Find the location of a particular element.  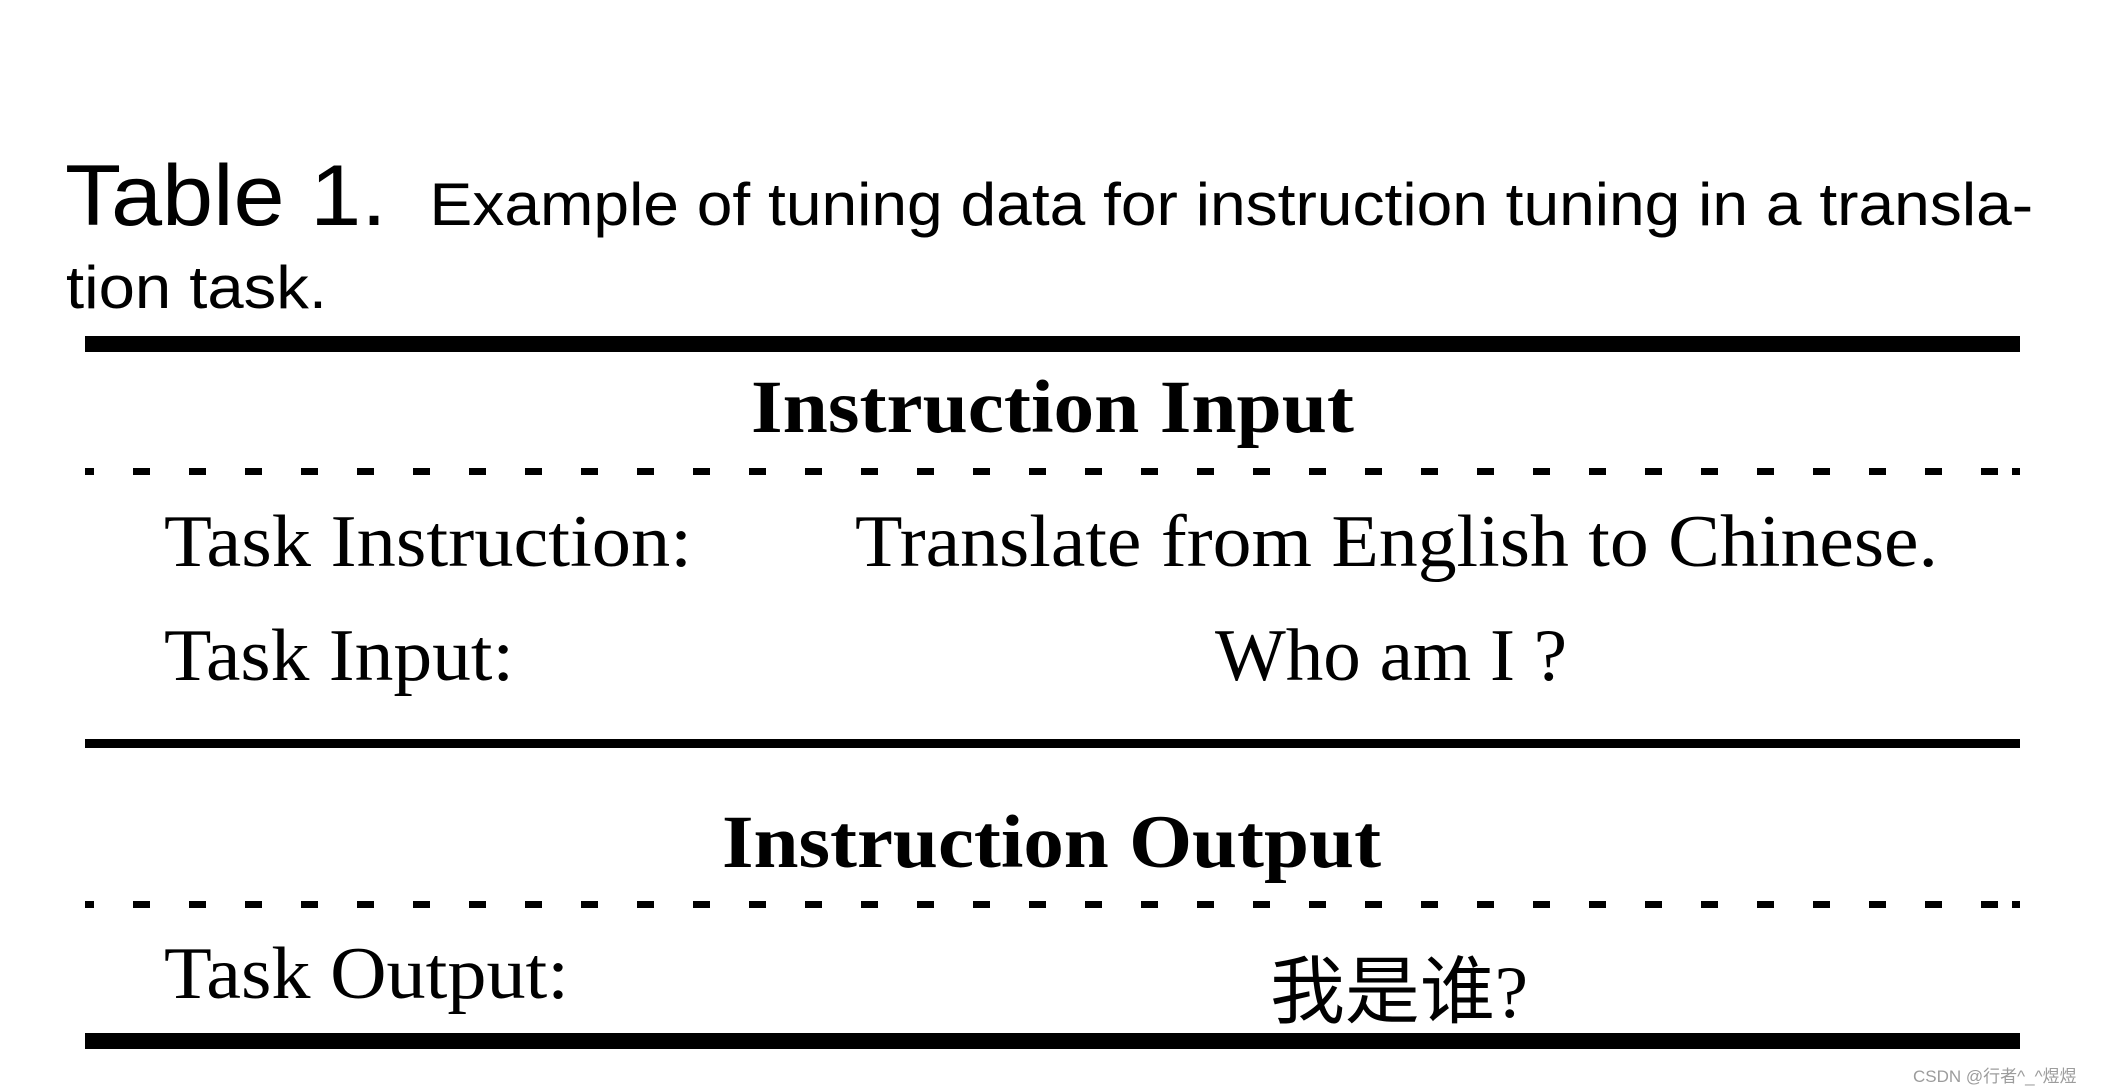

section-header-output: Instruction Output is located at coordinates (1052, 842).